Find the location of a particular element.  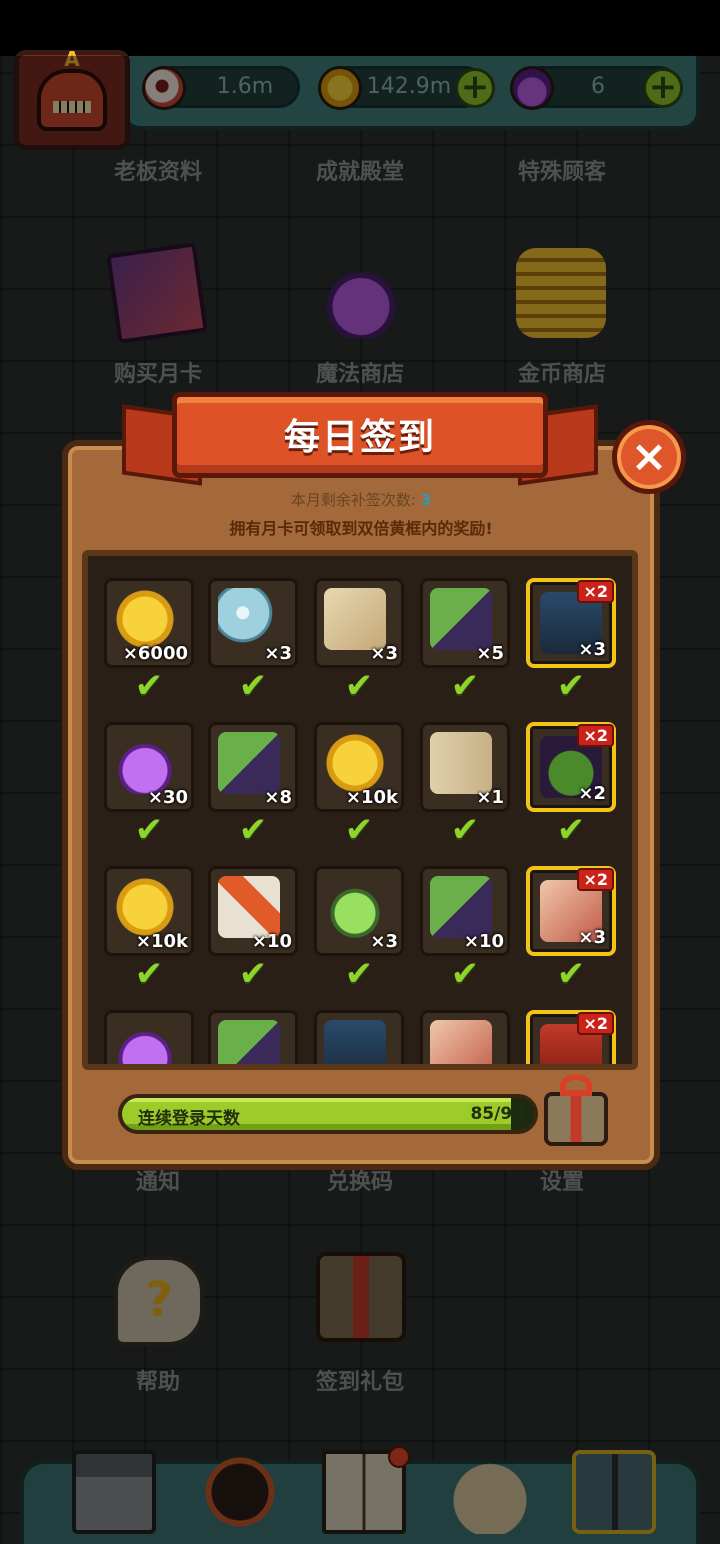

reward-cell: ×1 is located at coordinates (465, 767).